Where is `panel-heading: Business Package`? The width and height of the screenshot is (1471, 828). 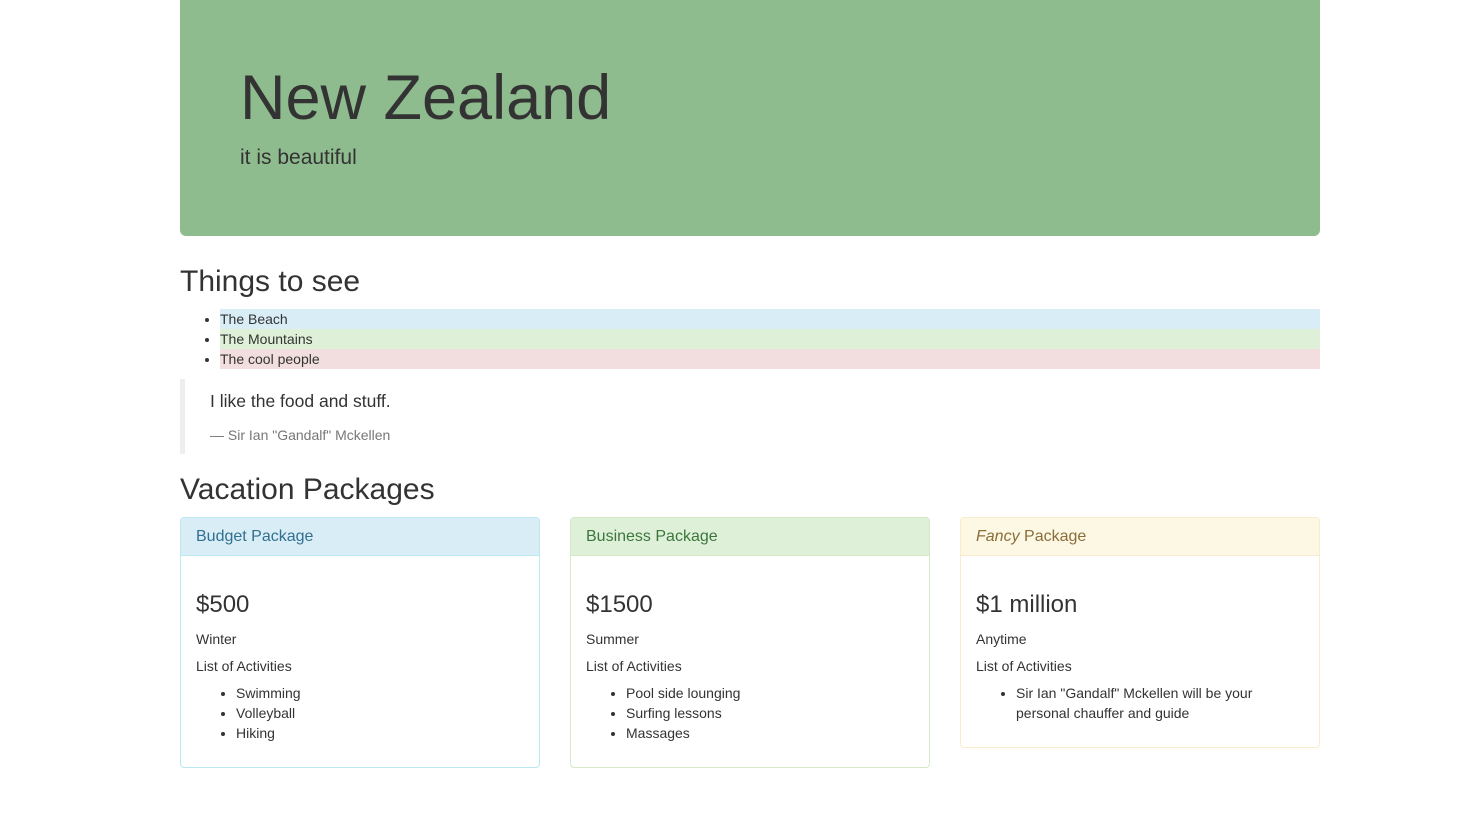 panel-heading: Business Package is located at coordinates (750, 537).